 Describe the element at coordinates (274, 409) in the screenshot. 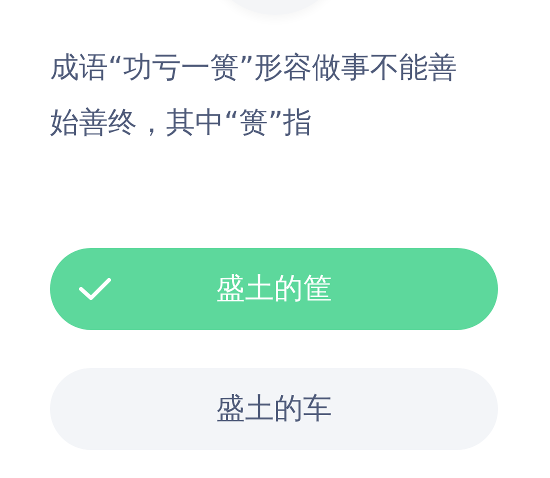

I see `answer-option: 盛土的车` at that location.